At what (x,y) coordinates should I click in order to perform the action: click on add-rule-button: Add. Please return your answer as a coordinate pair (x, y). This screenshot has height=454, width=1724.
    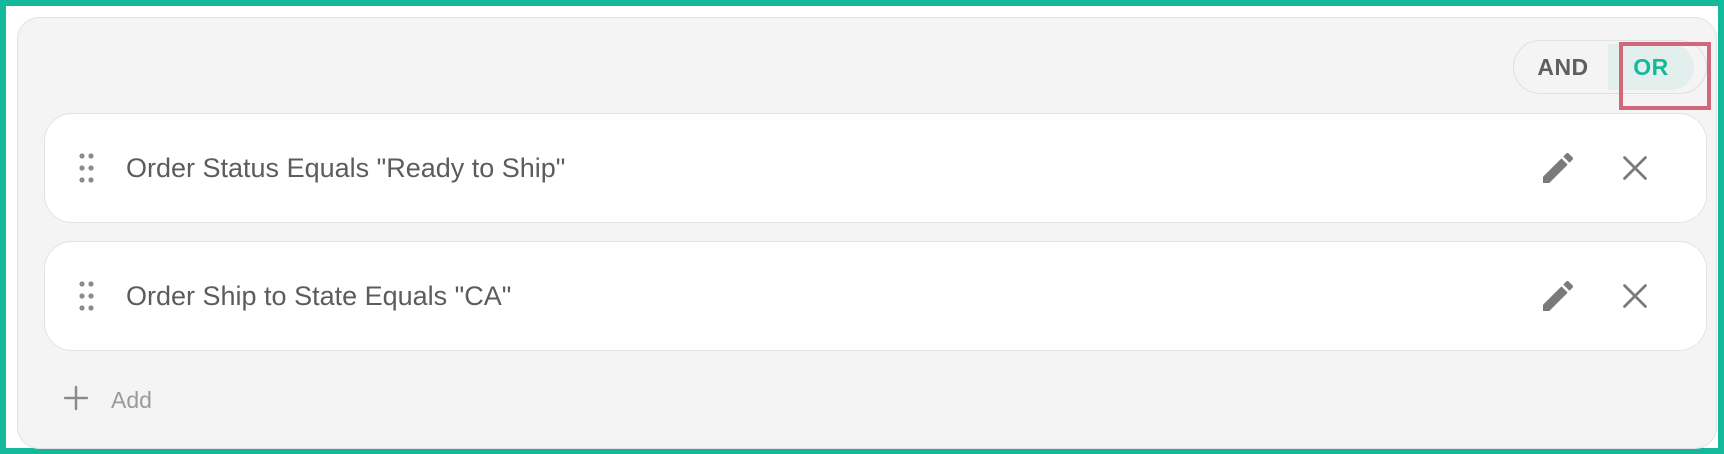
    Looking at the image, I should click on (107, 400).